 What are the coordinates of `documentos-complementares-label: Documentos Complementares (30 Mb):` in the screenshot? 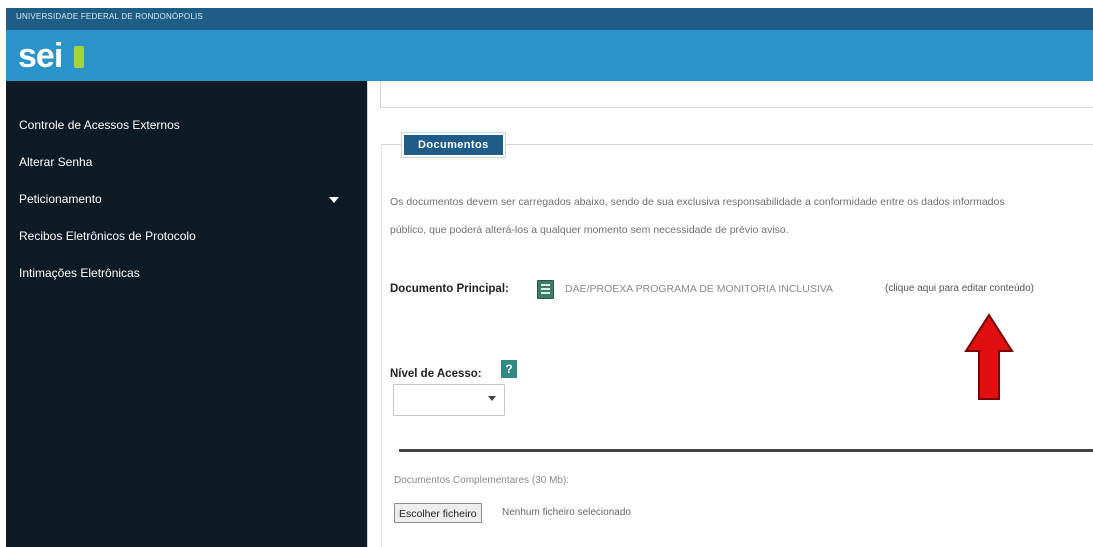 It's located at (482, 480).